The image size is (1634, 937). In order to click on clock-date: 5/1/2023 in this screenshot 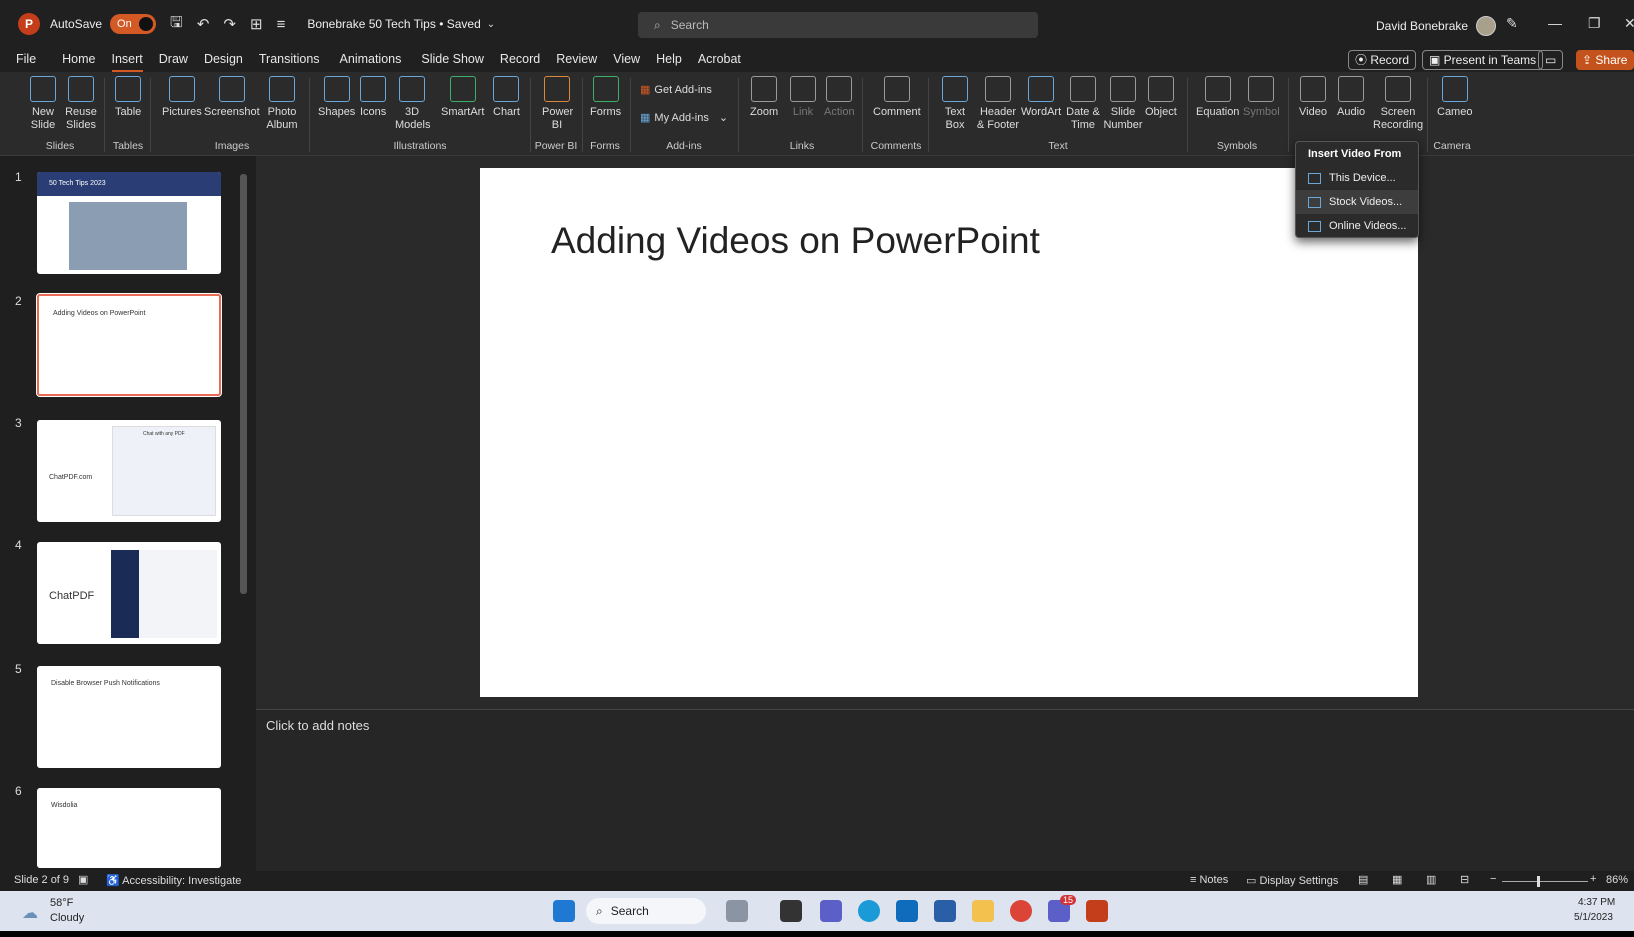, I will do `click(1593, 917)`.